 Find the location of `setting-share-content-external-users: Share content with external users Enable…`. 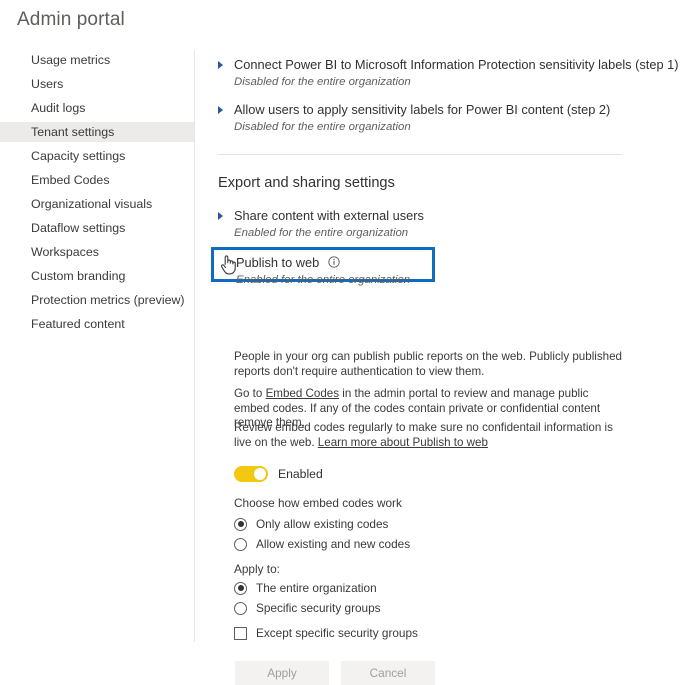

setting-share-content-external-users: Share content with external users Enable… is located at coordinates (317, 224).